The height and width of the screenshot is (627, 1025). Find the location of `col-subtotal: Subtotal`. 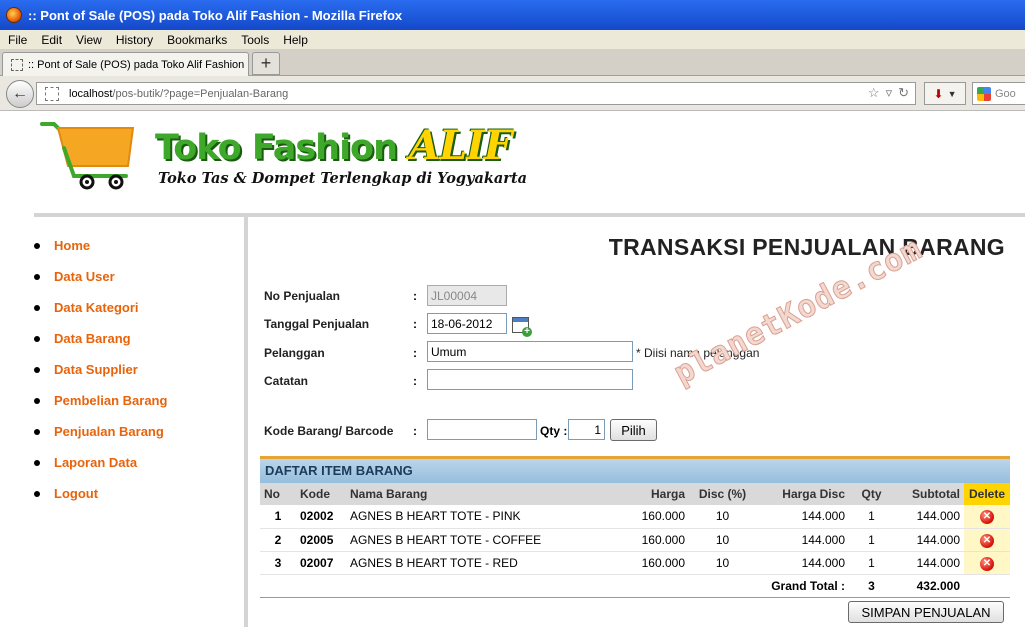

col-subtotal: Subtotal is located at coordinates (929, 494).